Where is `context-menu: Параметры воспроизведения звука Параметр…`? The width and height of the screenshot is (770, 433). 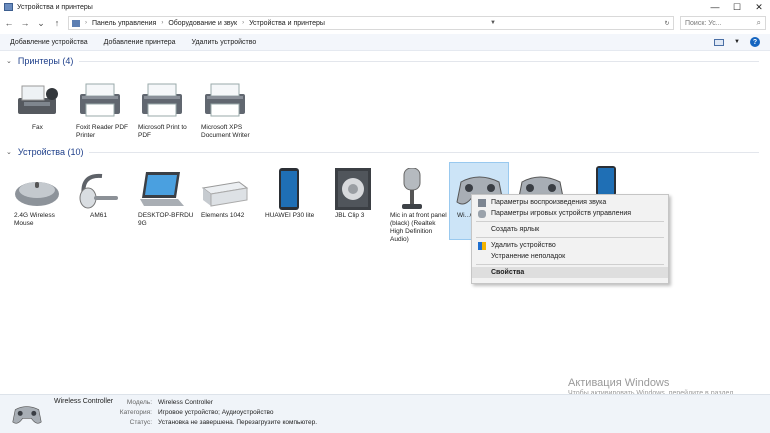 context-menu: Параметры воспроизведения звука Параметр… is located at coordinates (570, 239).